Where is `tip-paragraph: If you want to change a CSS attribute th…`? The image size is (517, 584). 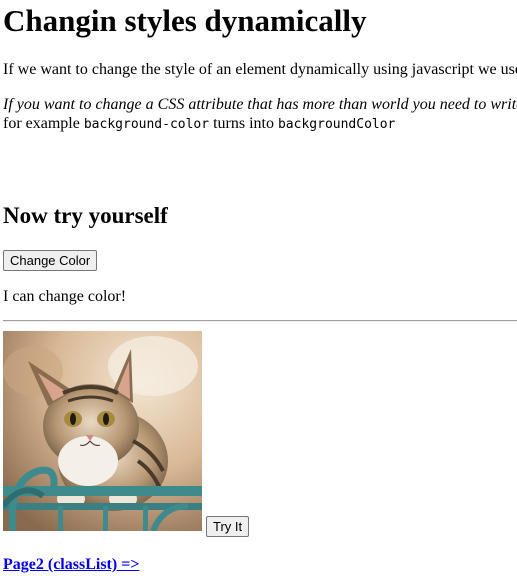 tip-paragraph: If you want to change a CSS attribute th… is located at coordinates (260, 114).